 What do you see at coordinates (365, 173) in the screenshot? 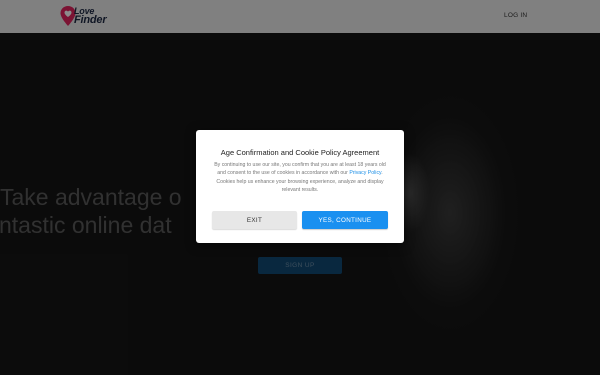
I see `privacy-policy-link: Privacy Policy` at bounding box center [365, 173].